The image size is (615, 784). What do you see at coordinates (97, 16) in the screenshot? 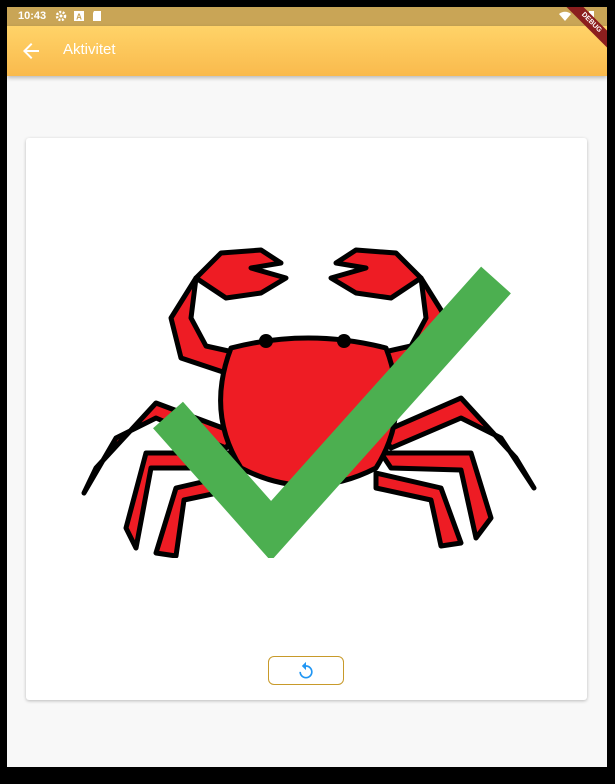
I see `sd-card-icon` at bounding box center [97, 16].